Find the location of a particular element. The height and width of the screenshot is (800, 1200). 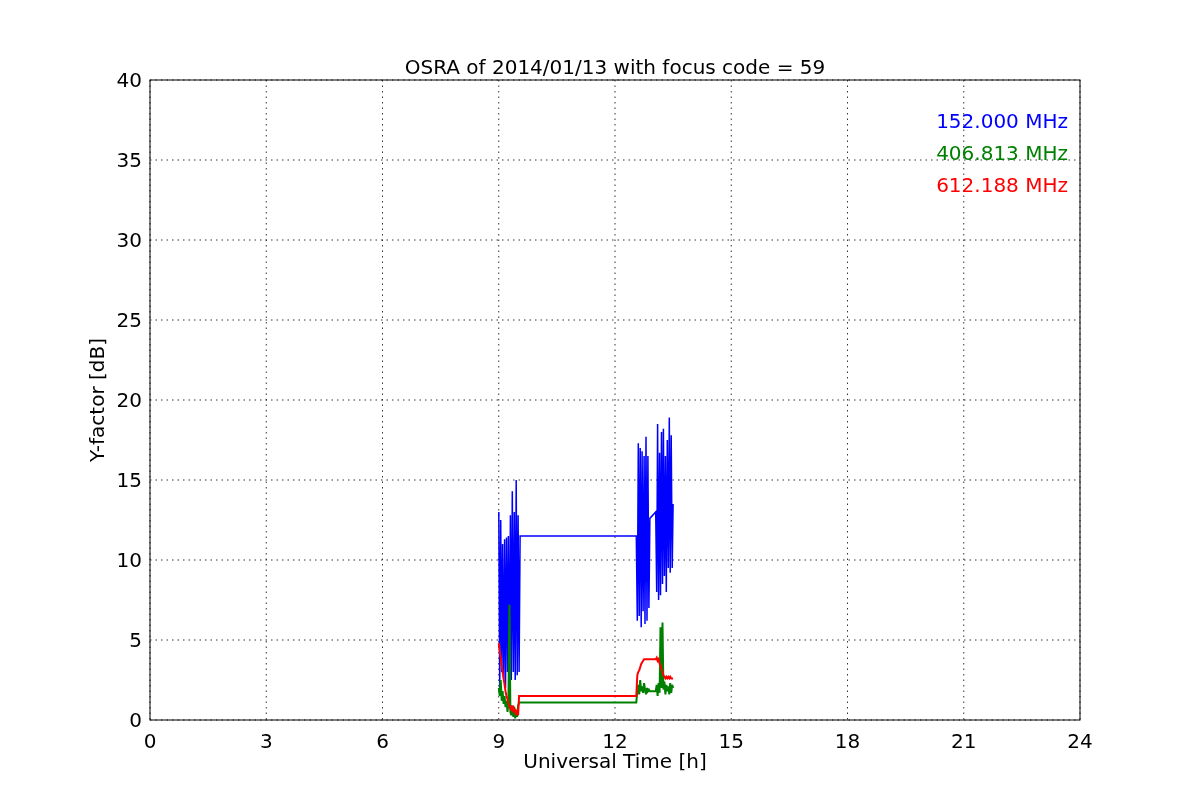

x-tick-label: 24 is located at coordinates (1080, 741).